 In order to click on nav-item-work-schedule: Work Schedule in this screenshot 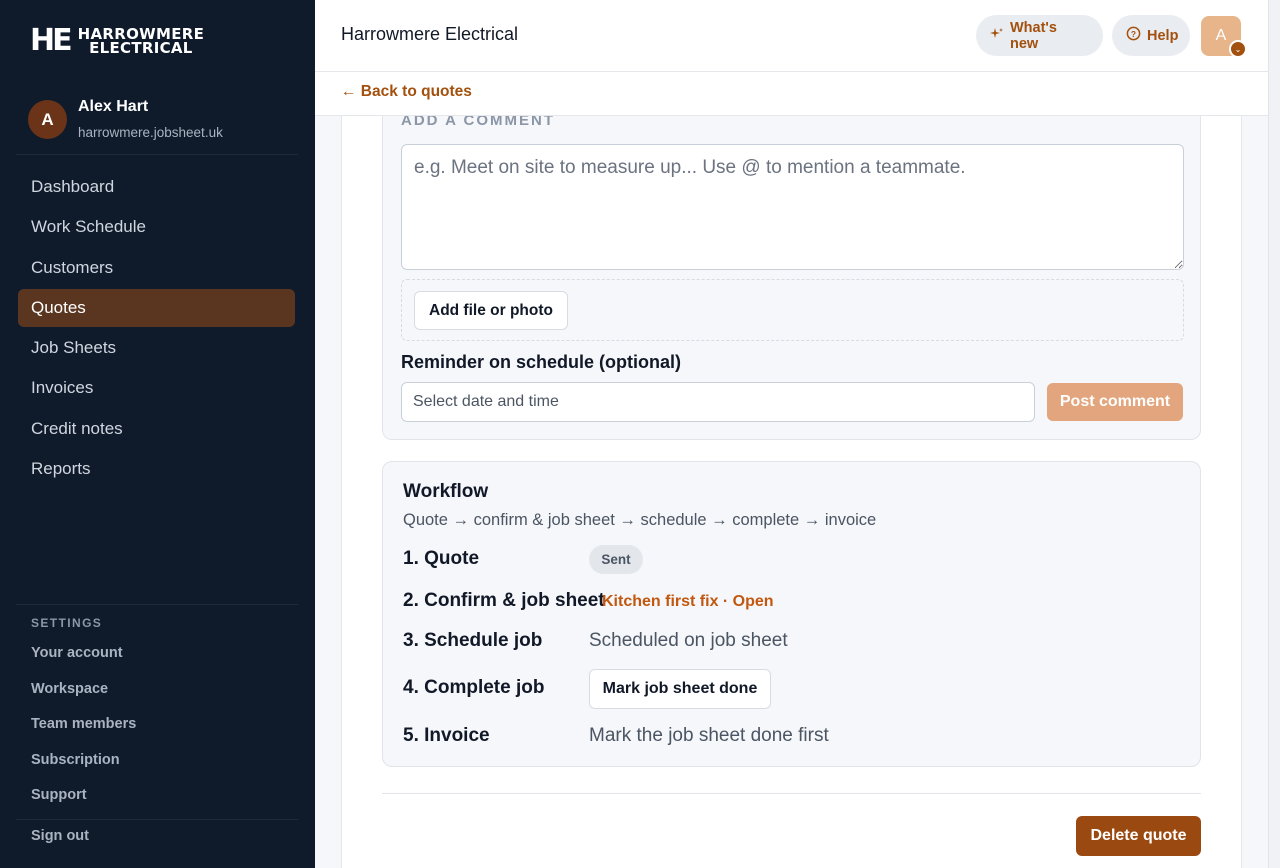, I will do `click(156, 227)`.